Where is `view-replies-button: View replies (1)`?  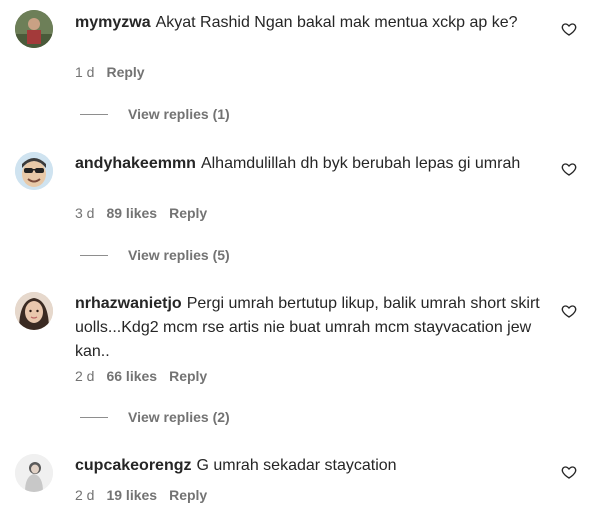
view-replies-button: View replies (1) is located at coordinates (155, 114).